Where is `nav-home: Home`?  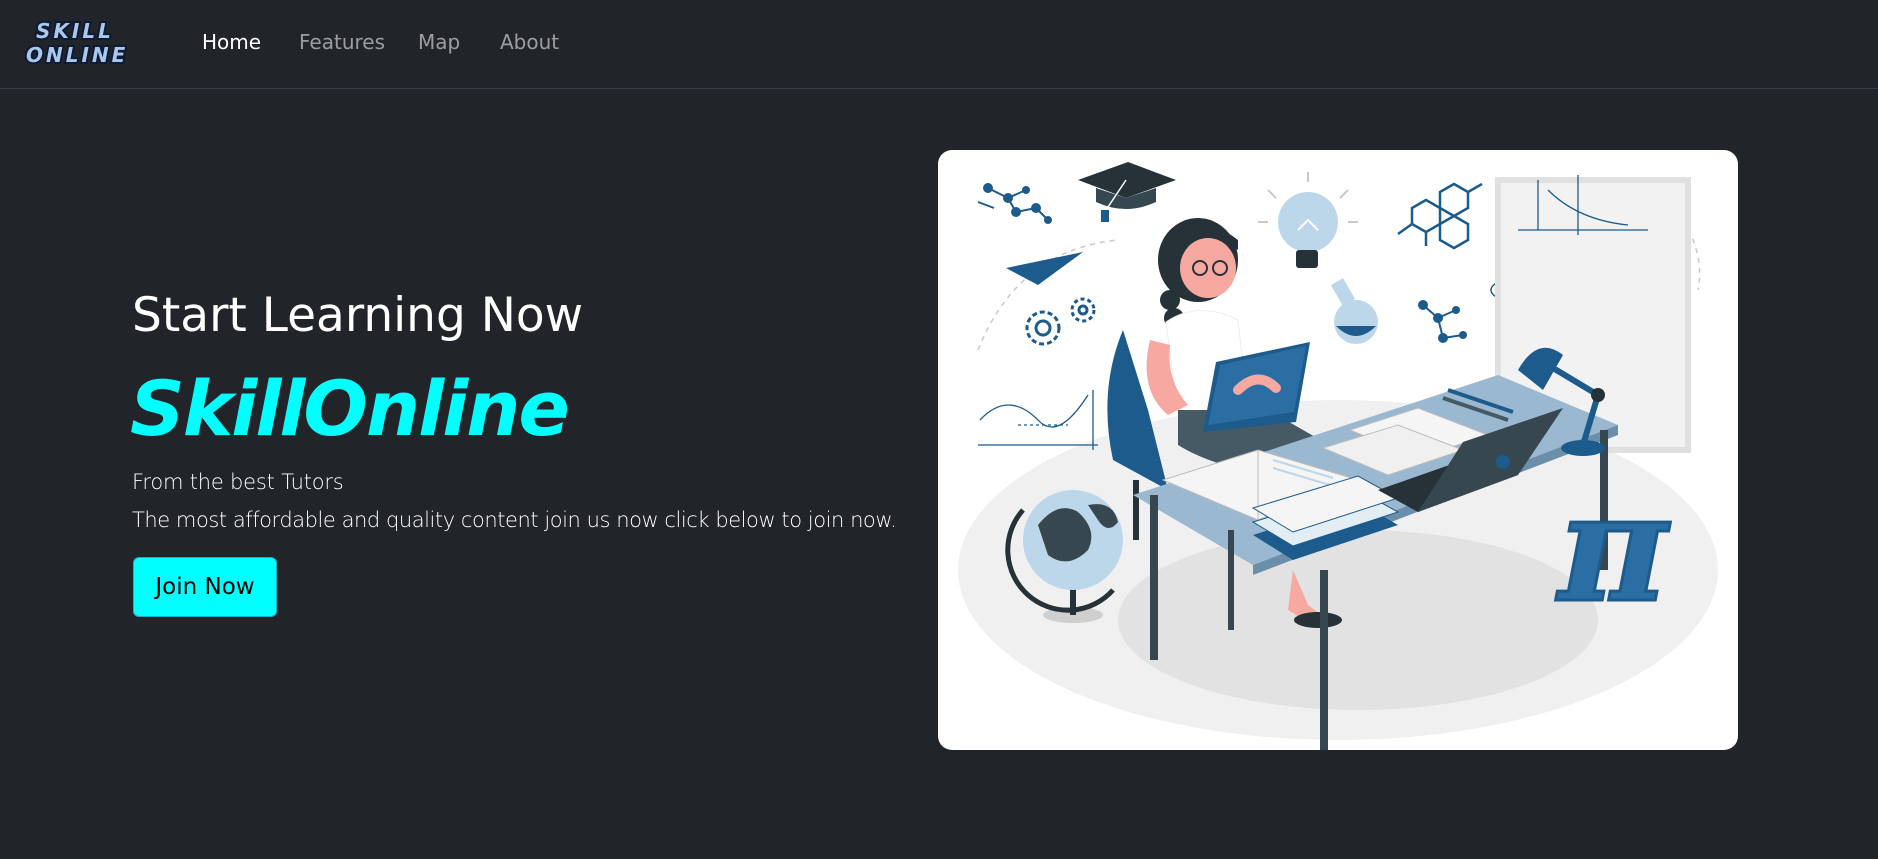 nav-home: Home is located at coordinates (231, 42).